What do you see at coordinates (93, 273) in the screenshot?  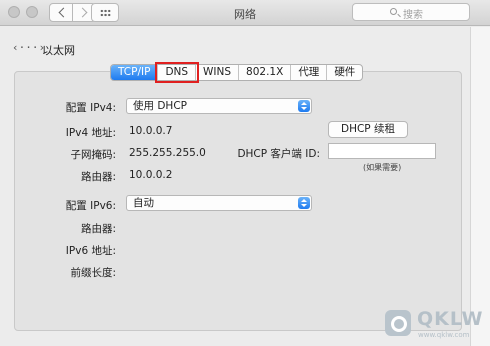 I see `prefix-length-label: 前缀长度:` at bounding box center [93, 273].